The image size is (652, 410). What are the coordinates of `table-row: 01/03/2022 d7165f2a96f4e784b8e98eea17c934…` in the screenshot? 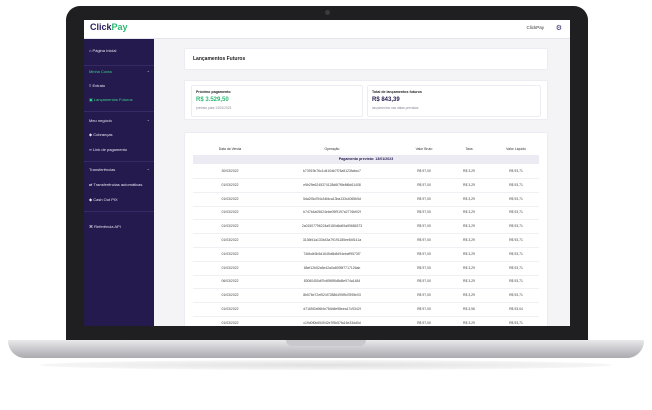 It's located at (366, 310).